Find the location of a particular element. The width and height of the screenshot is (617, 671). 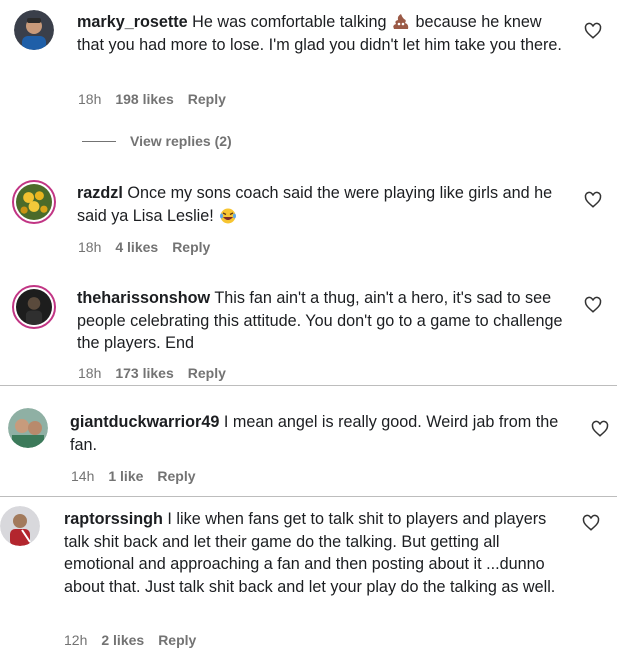

view-replies-button: View replies (2) is located at coordinates (157, 141).